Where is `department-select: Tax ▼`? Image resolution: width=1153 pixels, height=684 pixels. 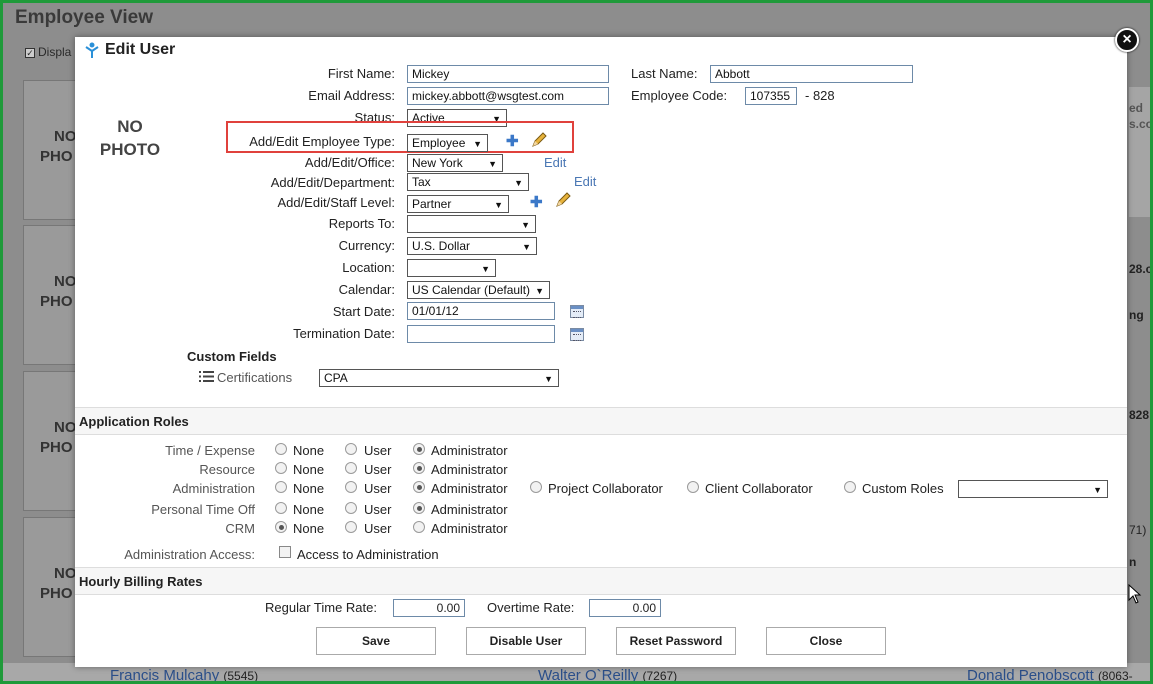 department-select: Tax ▼ is located at coordinates (468, 182).